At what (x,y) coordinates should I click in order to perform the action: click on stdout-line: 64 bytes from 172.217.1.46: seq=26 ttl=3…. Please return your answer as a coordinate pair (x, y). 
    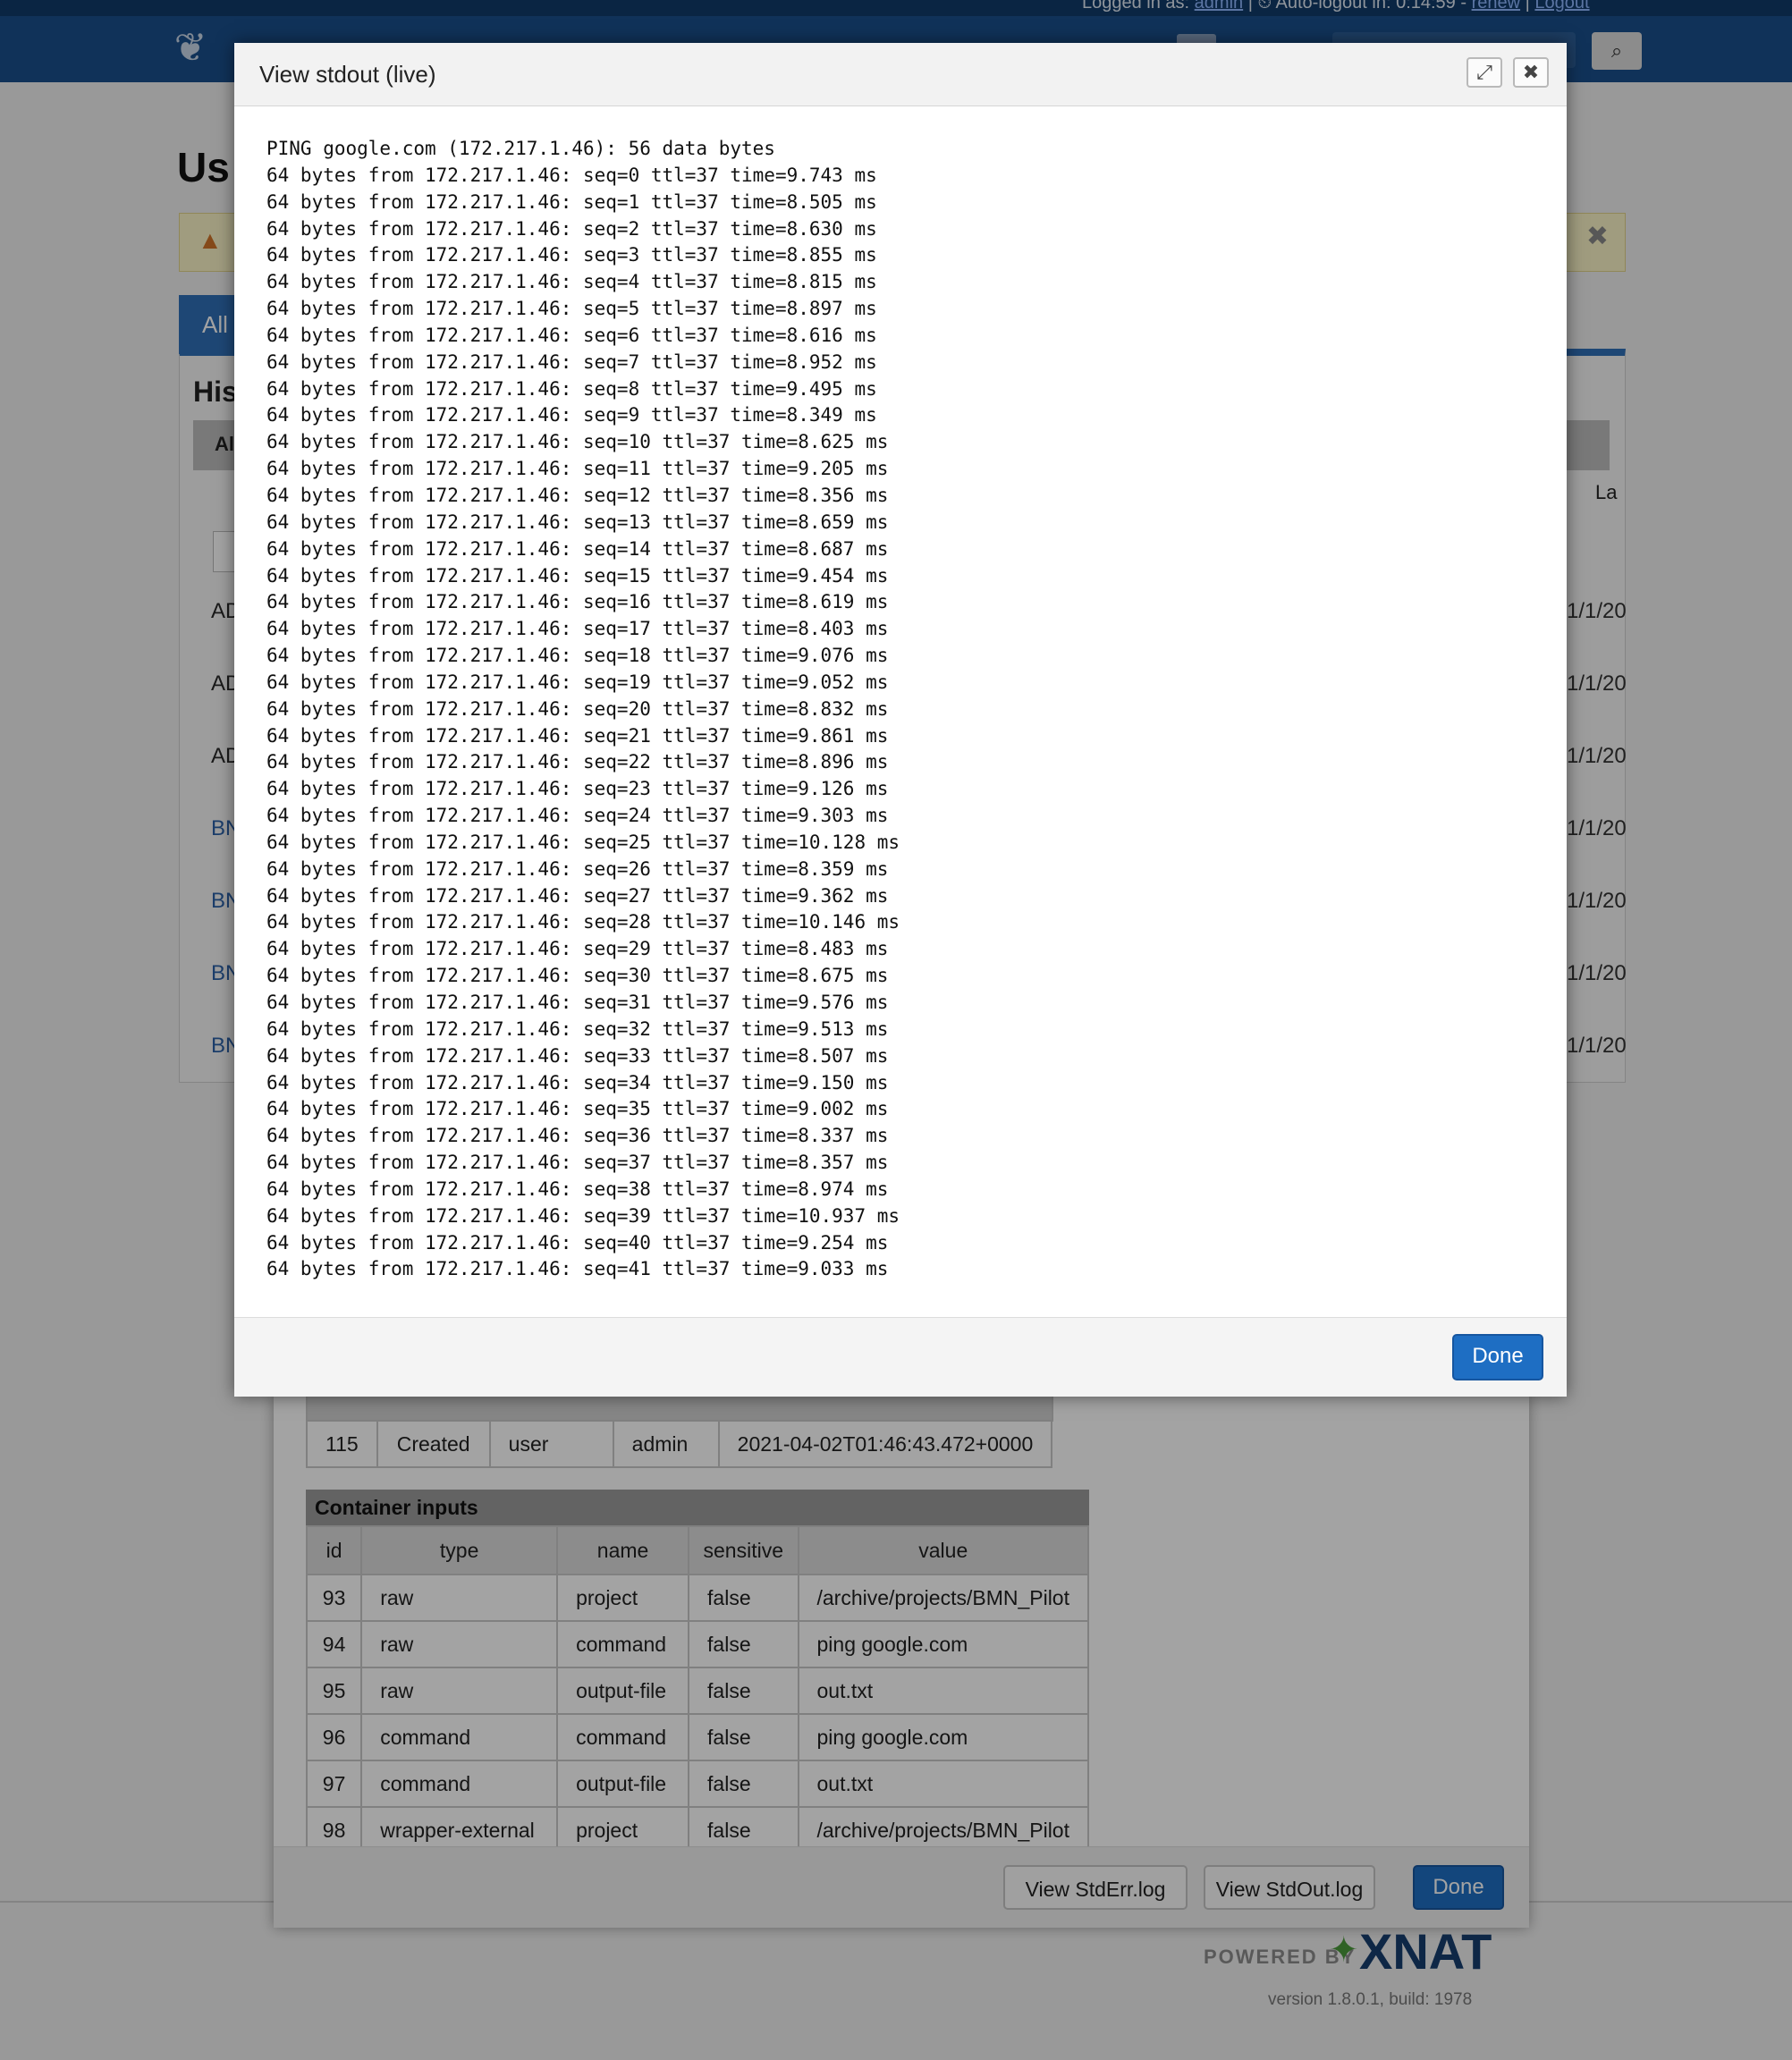
    Looking at the image, I should click on (577, 868).